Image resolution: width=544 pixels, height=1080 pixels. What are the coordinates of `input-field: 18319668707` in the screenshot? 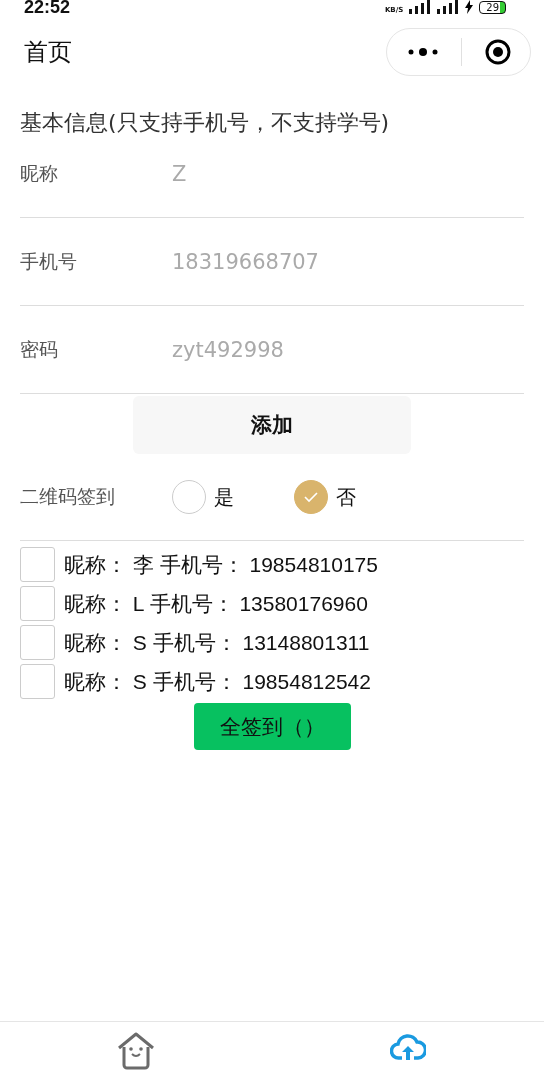 It's located at (272, 261).